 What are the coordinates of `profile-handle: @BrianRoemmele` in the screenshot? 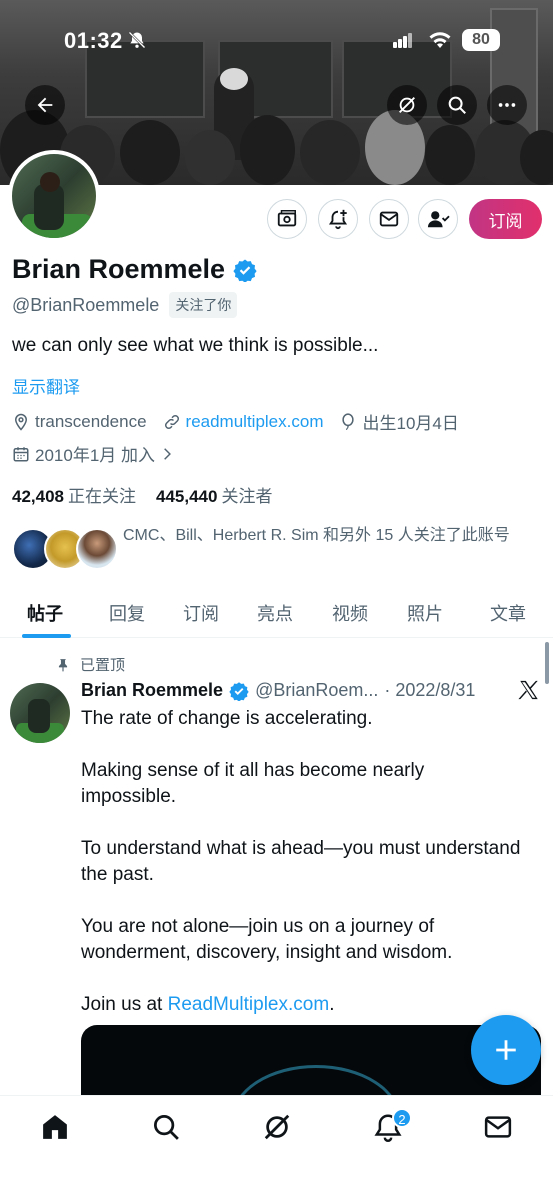 It's located at (86, 304).